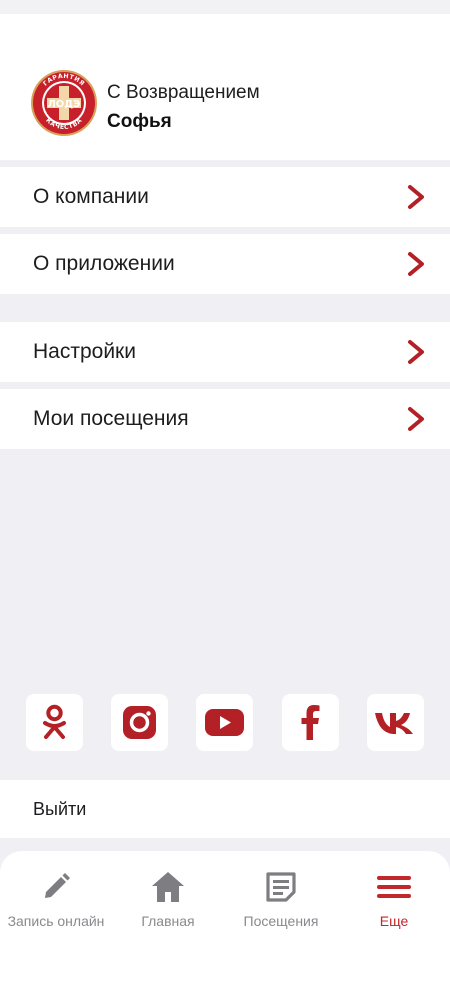  Describe the element at coordinates (168, 887) in the screenshot. I see `home-icon` at that location.